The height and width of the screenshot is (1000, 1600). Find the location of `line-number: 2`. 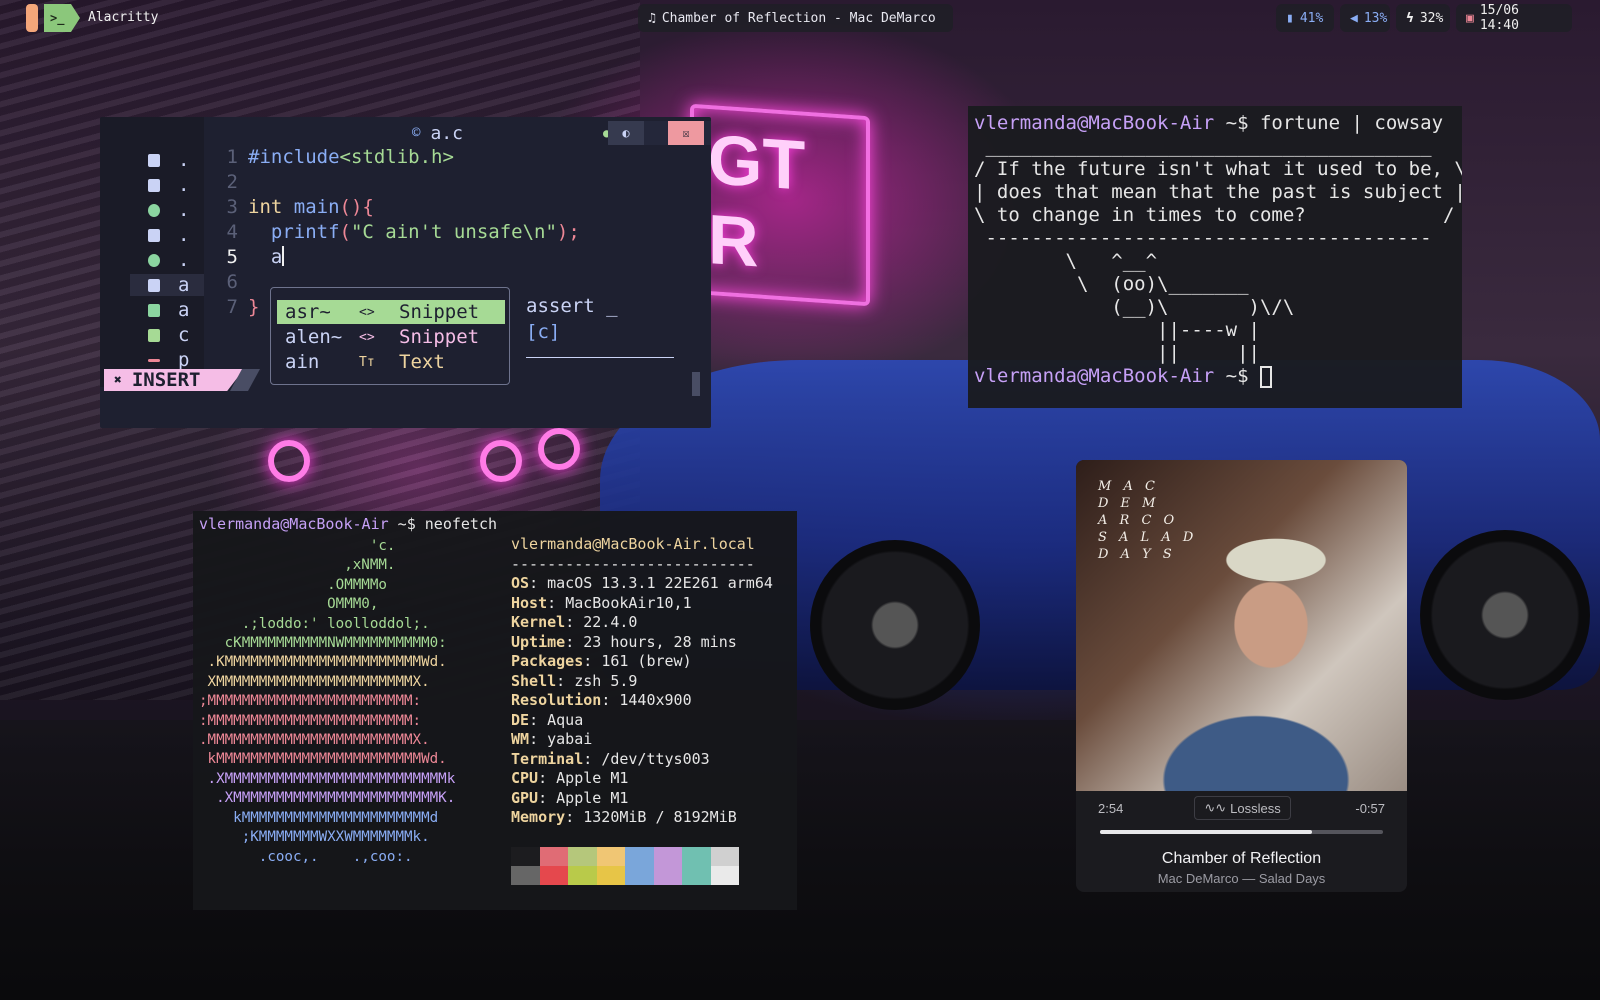

line-number: 2 is located at coordinates (232, 182).